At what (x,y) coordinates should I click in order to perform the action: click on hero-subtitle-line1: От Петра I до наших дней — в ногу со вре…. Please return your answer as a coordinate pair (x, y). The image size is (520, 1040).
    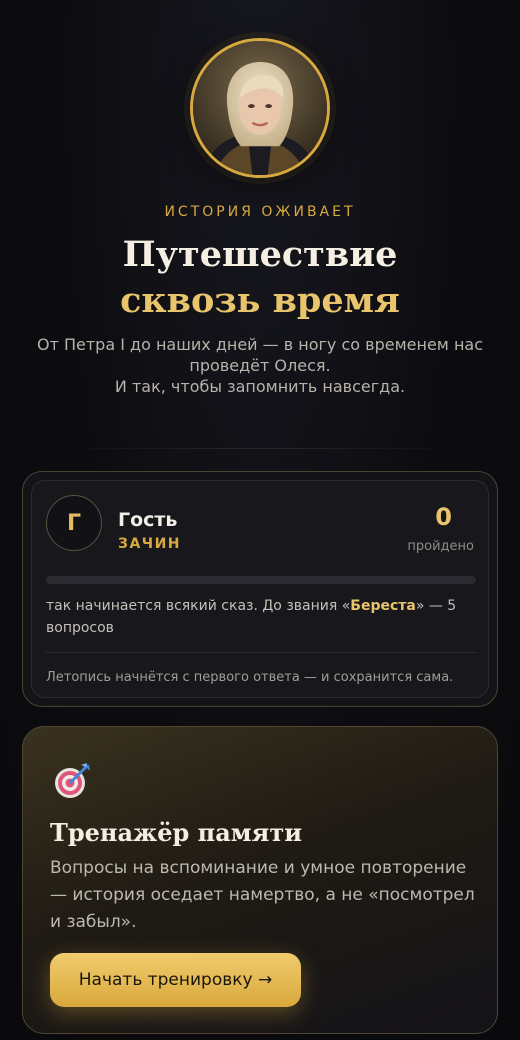
    Looking at the image, I should click on (260, 355).